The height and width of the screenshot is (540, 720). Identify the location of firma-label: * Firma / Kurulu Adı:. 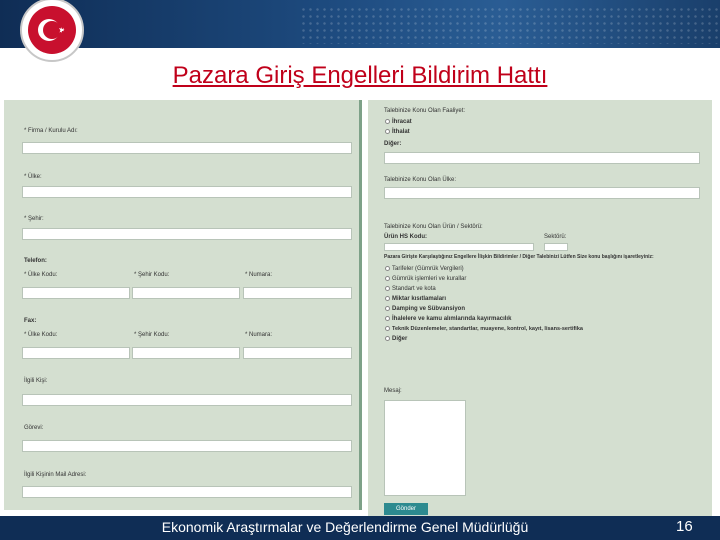
(51, 131).